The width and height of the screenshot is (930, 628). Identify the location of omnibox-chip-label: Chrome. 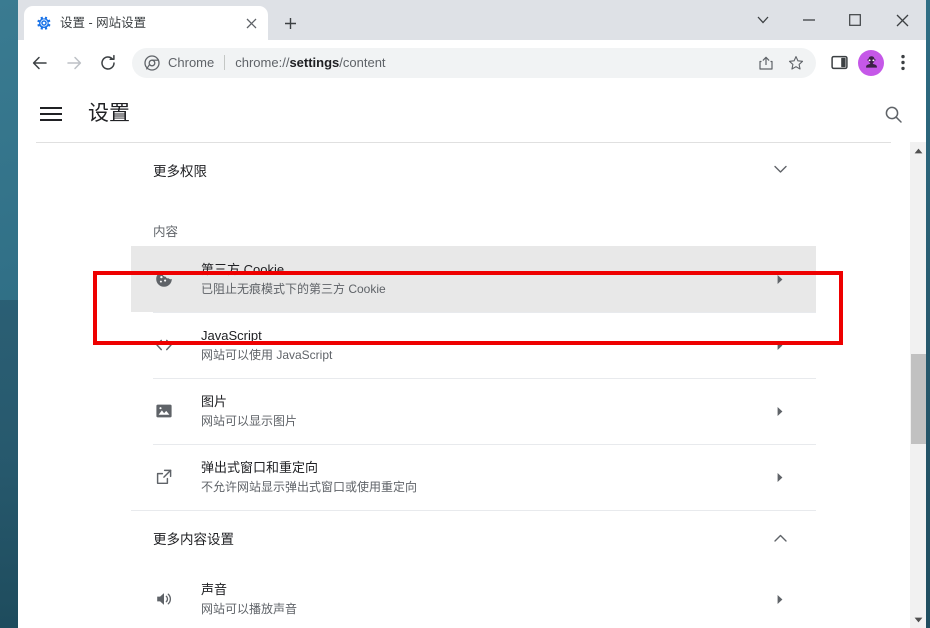
(191, 62).